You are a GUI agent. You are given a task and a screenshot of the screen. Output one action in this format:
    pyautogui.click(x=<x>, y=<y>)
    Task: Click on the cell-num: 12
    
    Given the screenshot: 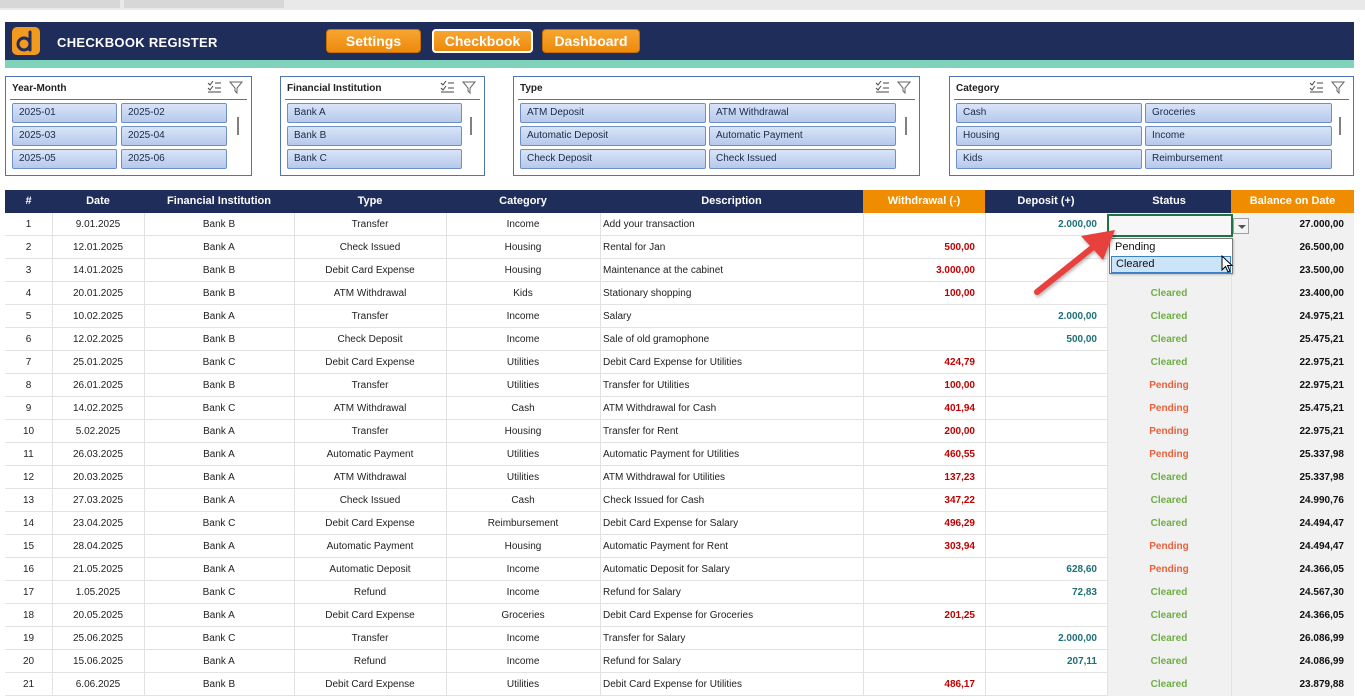 What is the action you would take?
    pyautogui.click(x=28, y=477)
    